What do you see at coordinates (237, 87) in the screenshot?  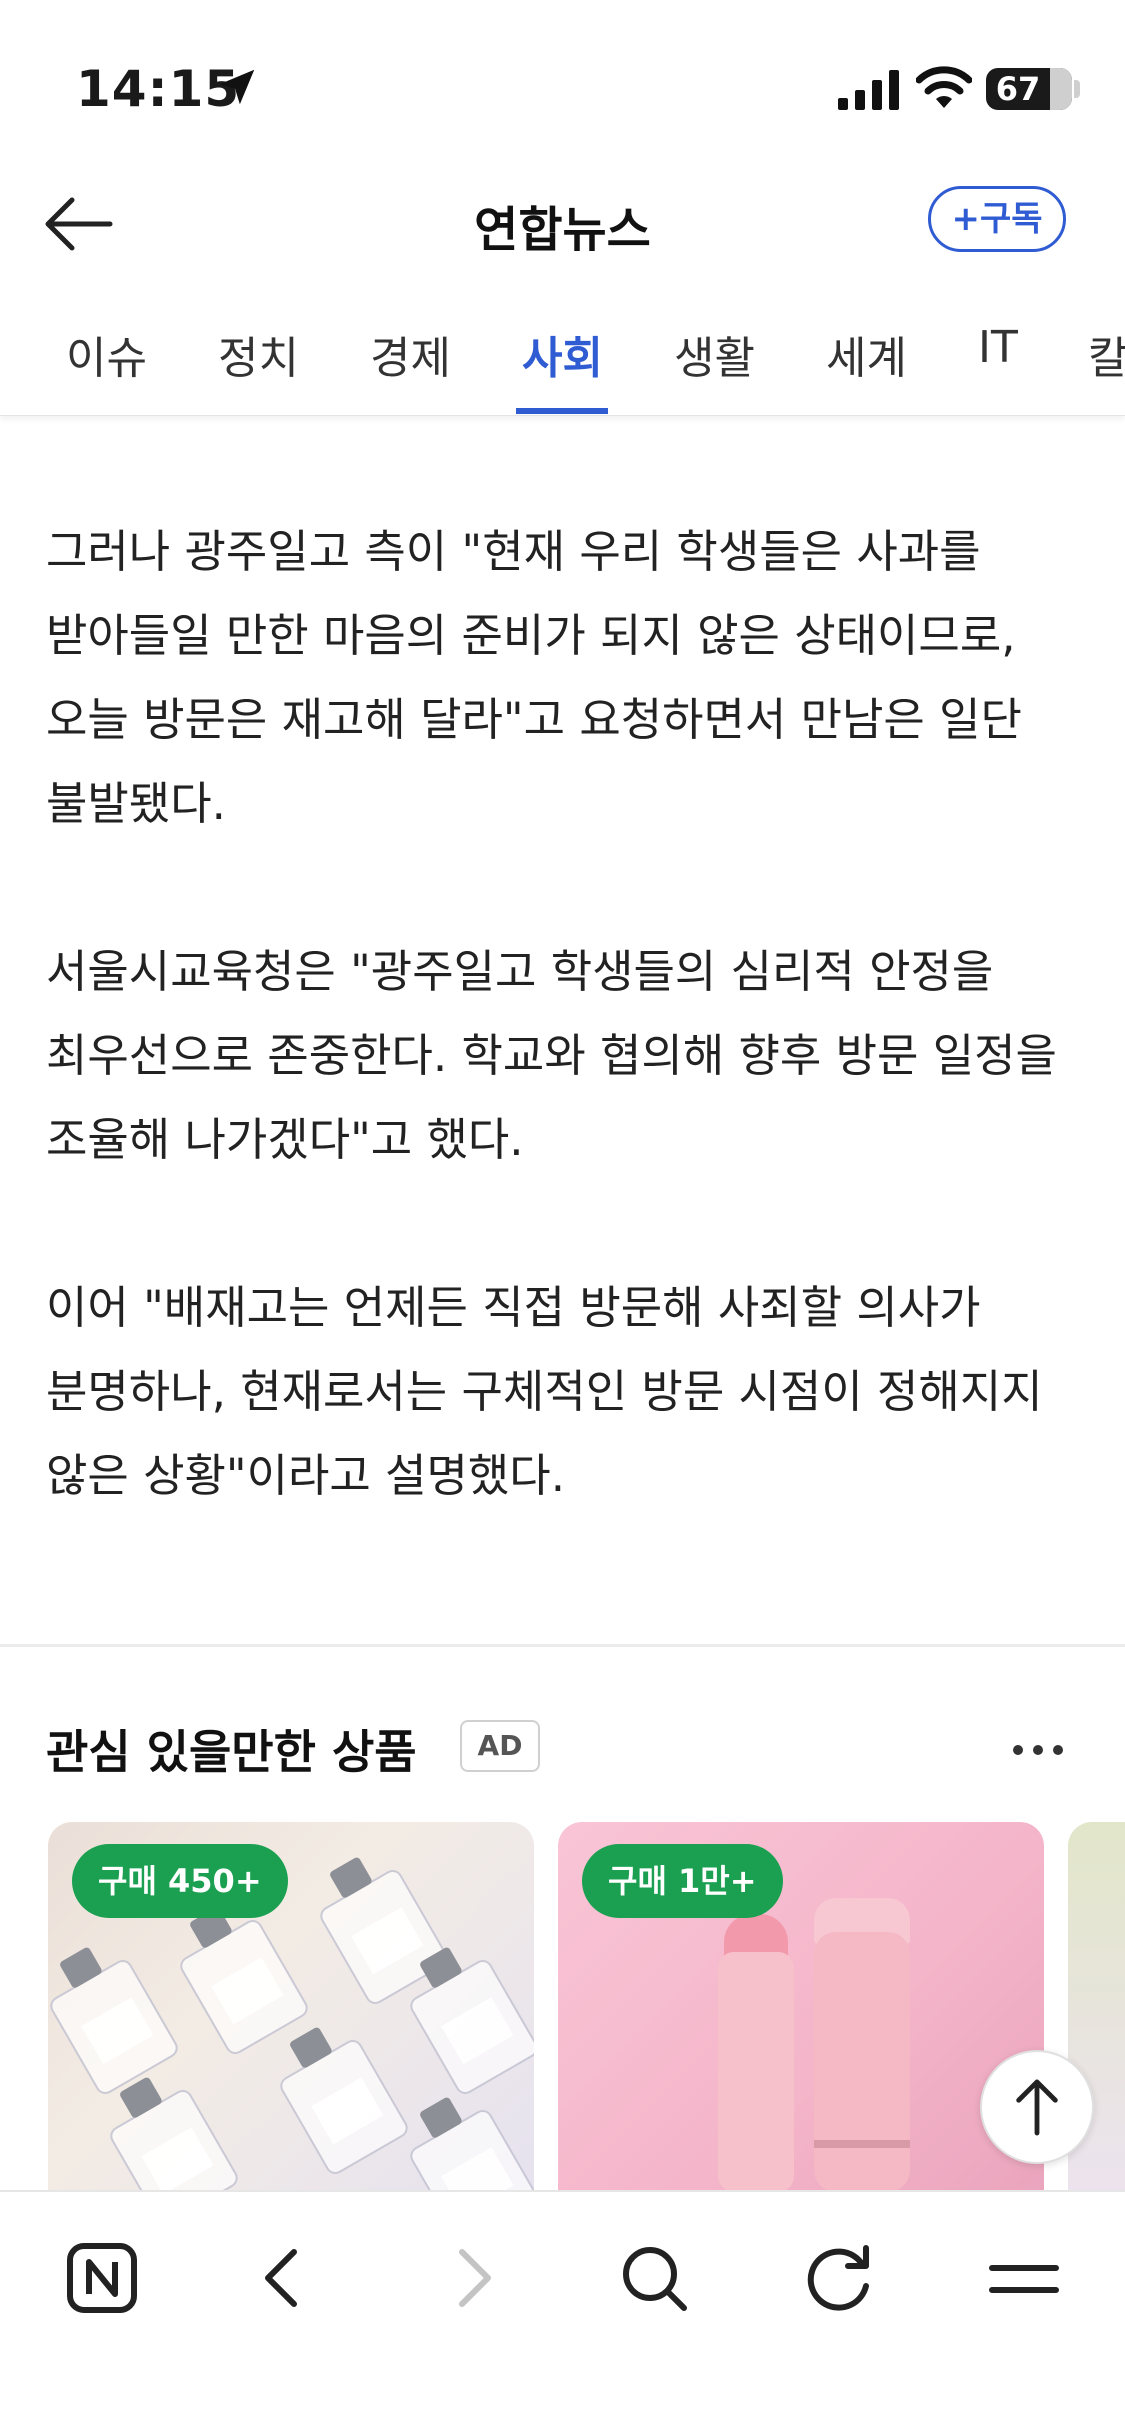 I see `location-arrow-icon` at bounding box center [237, 87].